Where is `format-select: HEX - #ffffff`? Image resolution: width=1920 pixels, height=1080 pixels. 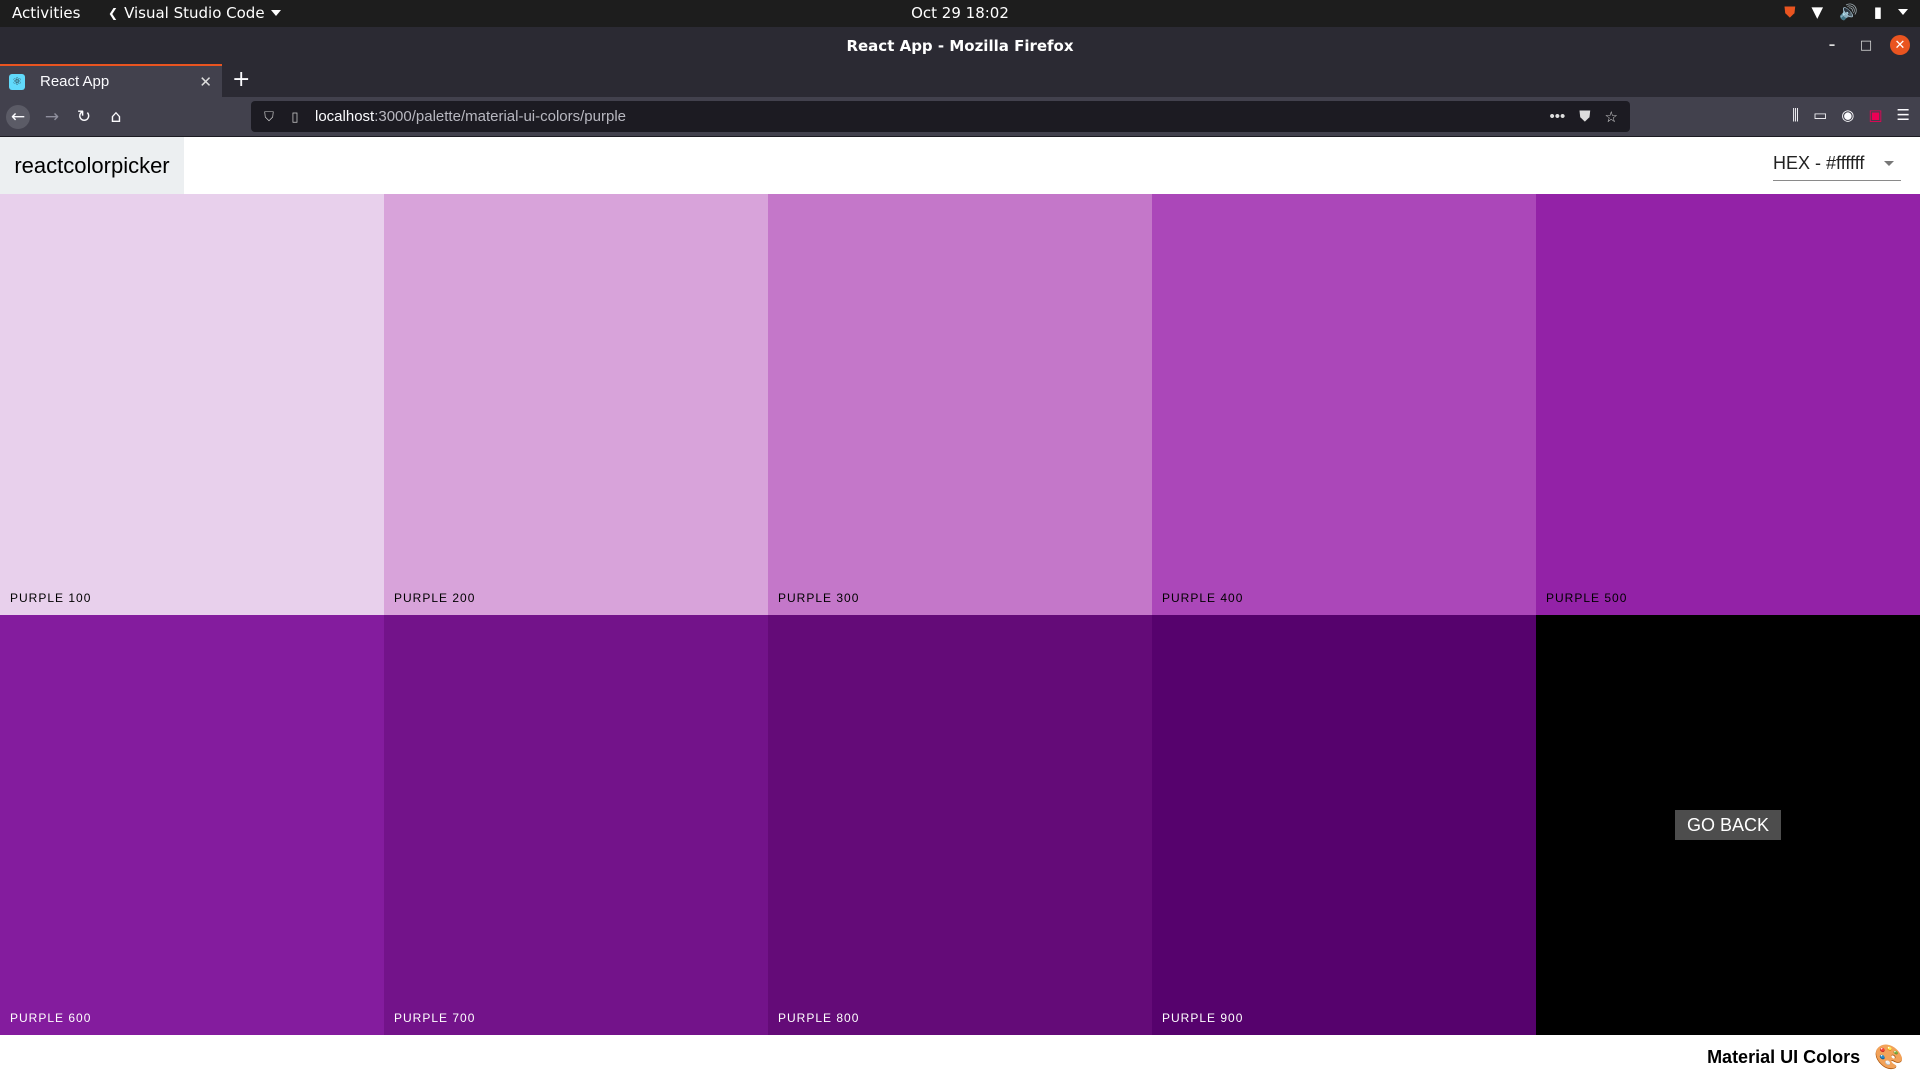 format-select: HEX - #ffffff is located at coordinates (1837, 164).